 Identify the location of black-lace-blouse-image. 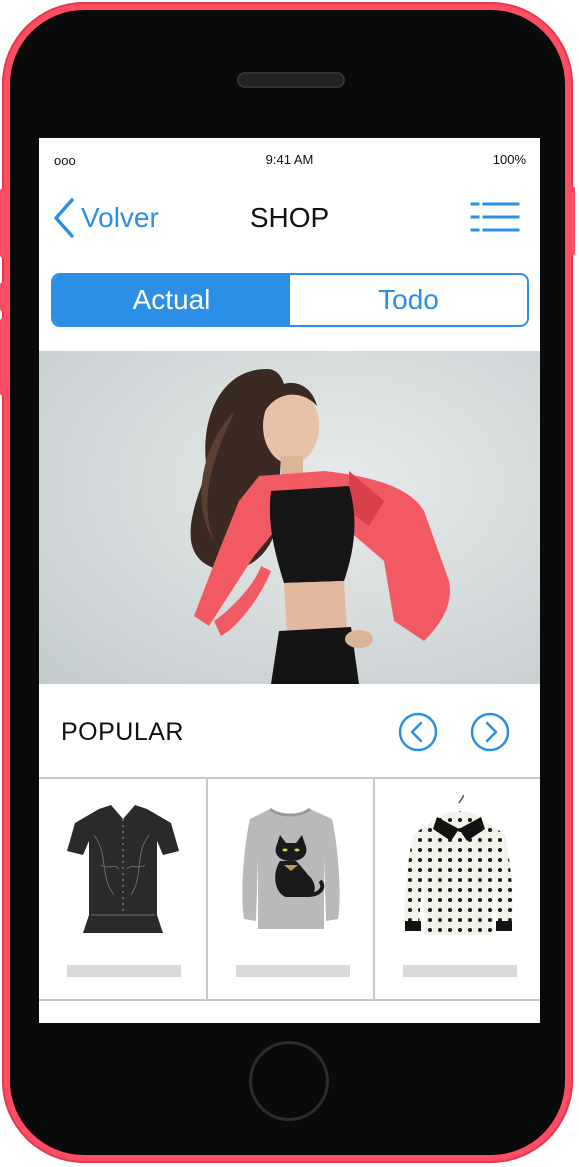
(123, 869).